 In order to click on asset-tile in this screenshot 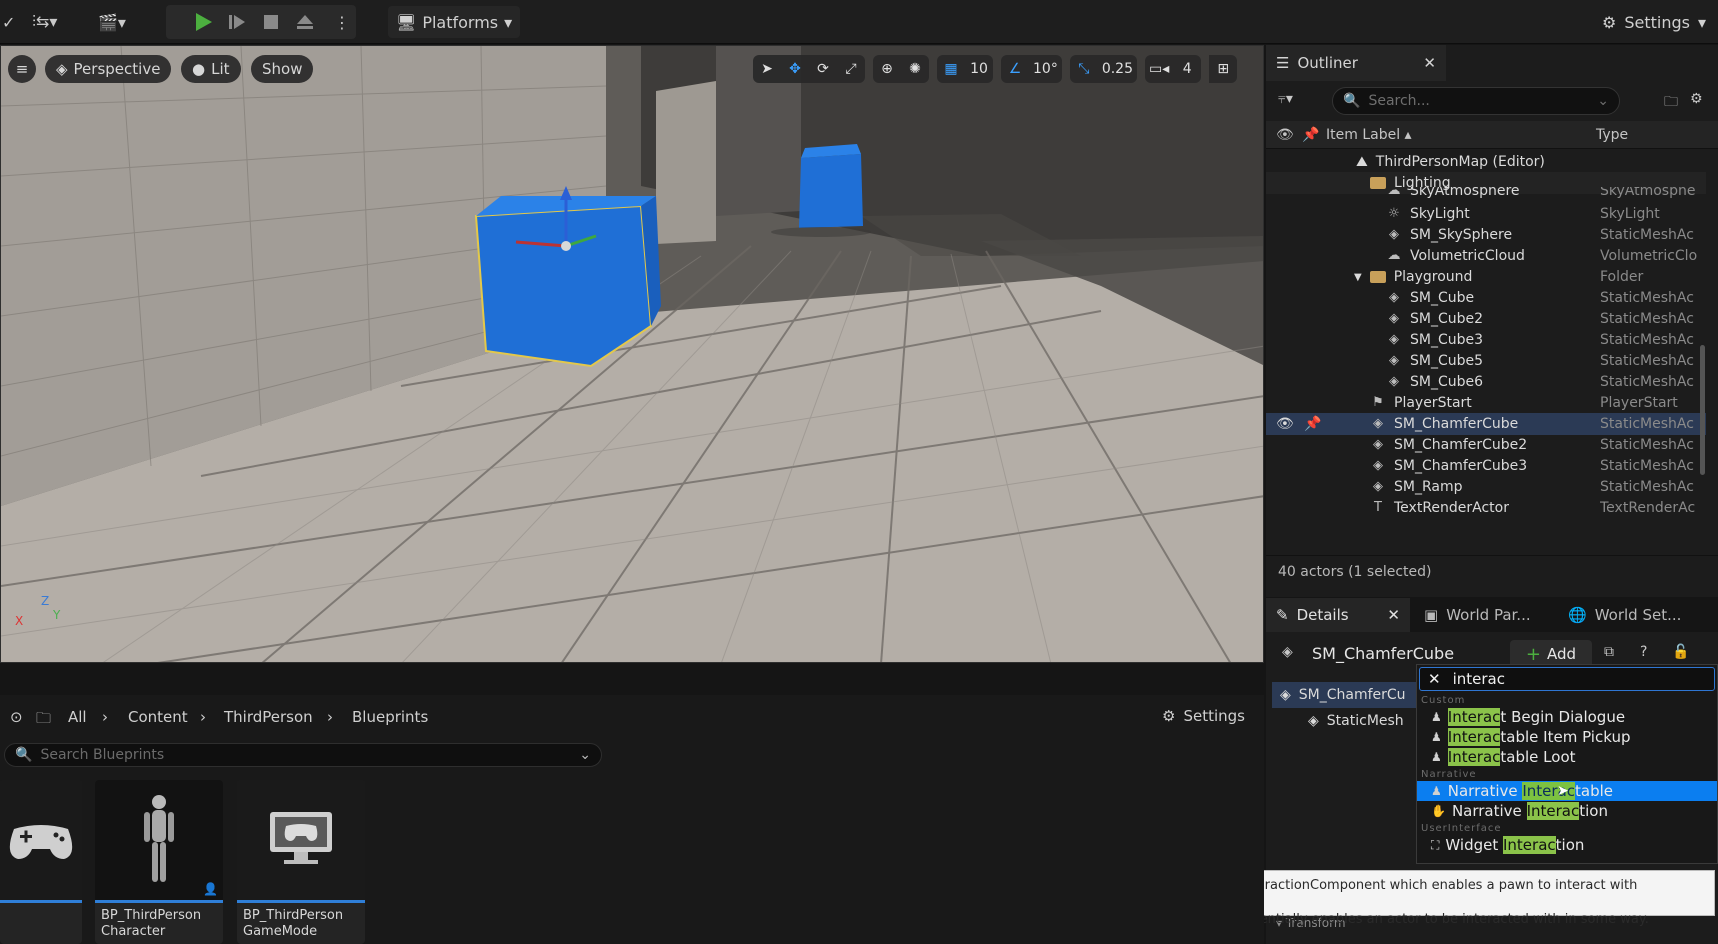, I will do `click(41, 862)`.